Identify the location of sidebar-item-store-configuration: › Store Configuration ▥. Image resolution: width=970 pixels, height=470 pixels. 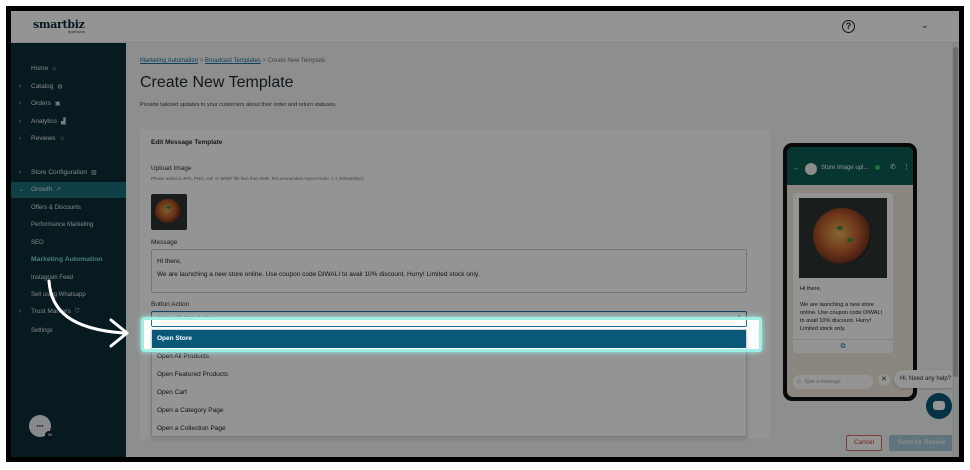
(68, 173).